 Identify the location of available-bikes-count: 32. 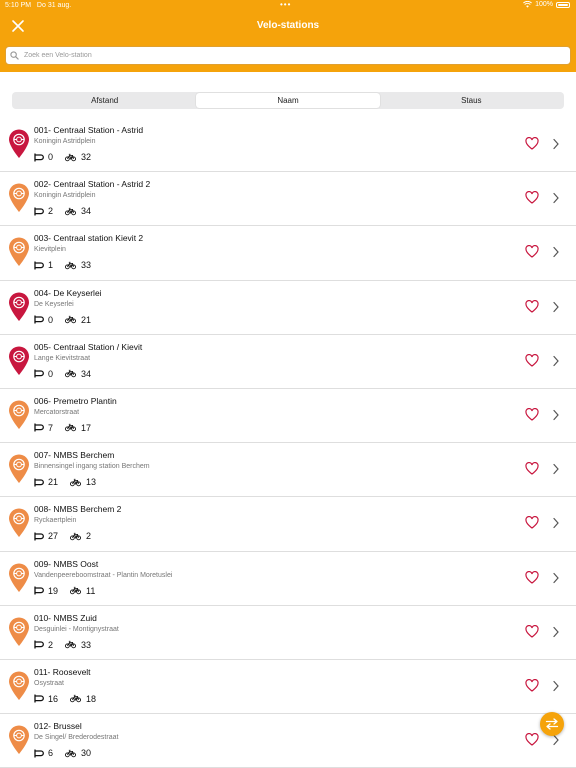
(86, 157).